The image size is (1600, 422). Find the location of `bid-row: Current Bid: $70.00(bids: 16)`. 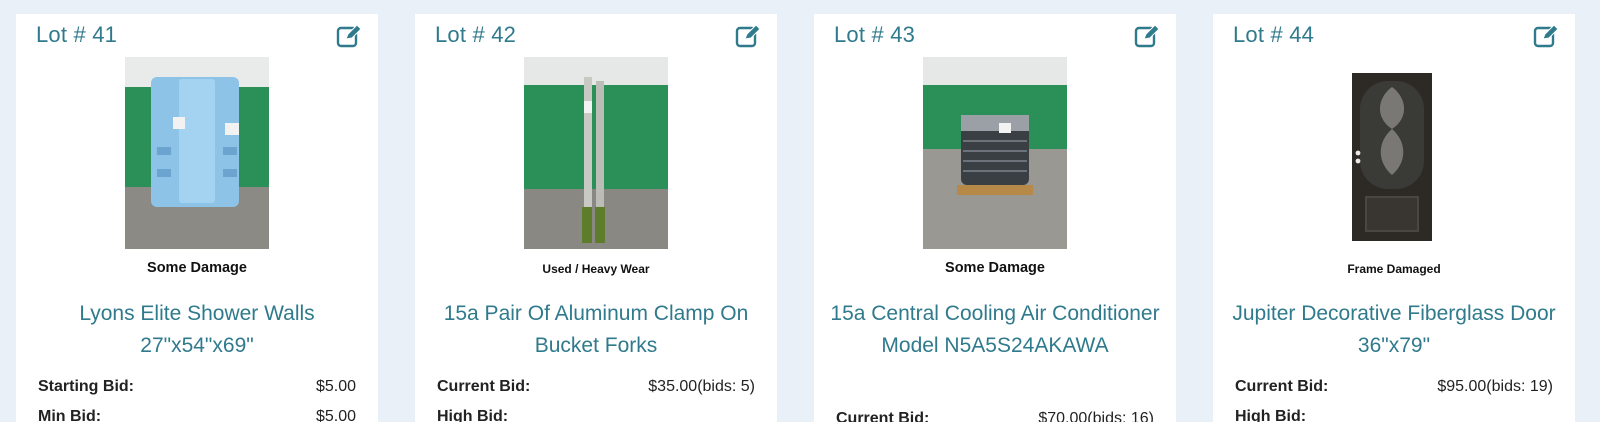

bid-row: Current Bid: $70.00(bids: 16) is located at coordinates (995, 416).